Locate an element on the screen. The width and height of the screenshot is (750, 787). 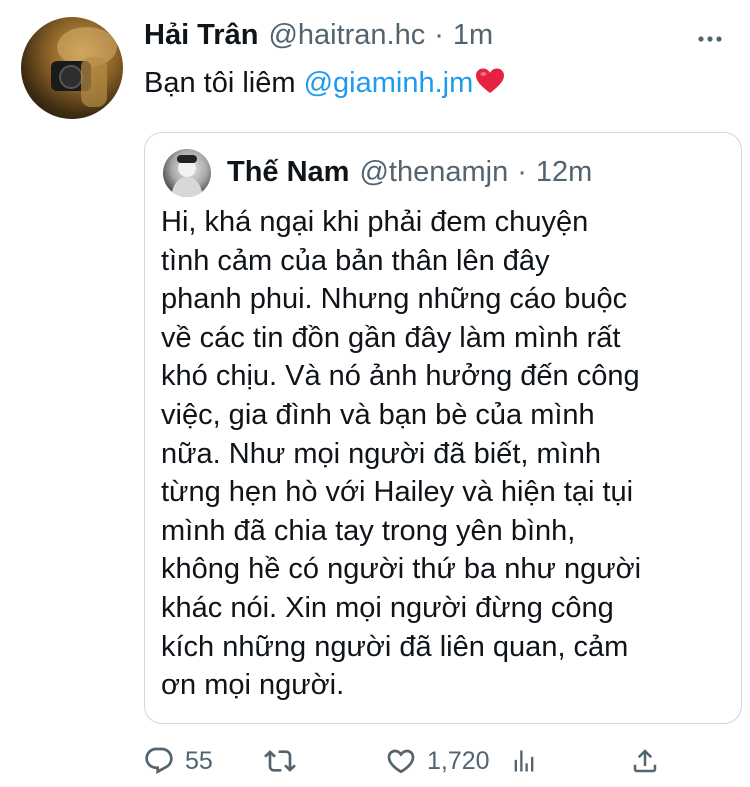
quoted-text-line: không hề có người thứ ba như người is located at coordinates (401, 569).